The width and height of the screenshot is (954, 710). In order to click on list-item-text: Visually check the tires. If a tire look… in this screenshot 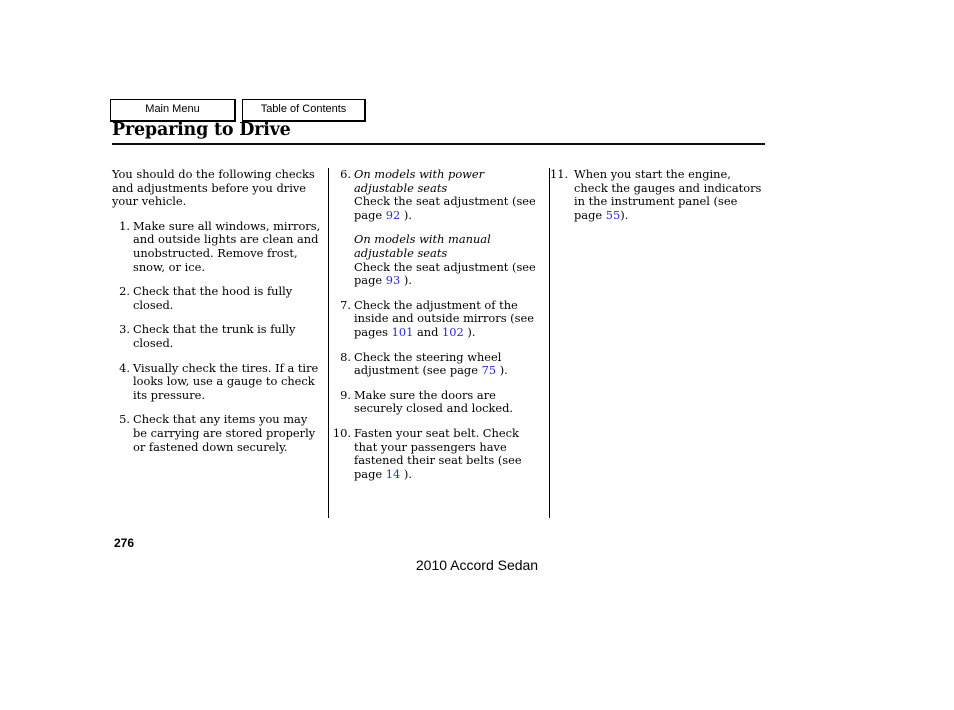, I will do `click(226, 381)`.